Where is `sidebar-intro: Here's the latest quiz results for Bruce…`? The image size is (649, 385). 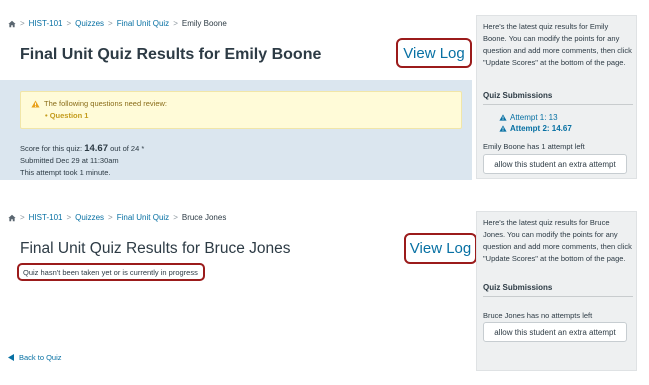
sidebar-intro: Here's the latest quiz results for Bruce… is located at coordinates (557, 240).